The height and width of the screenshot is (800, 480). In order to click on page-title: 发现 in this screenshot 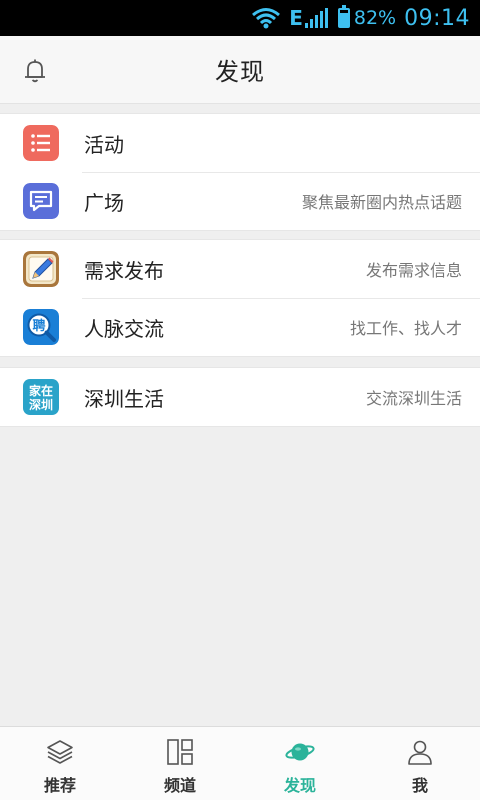, I will do `click(240, 72)`.